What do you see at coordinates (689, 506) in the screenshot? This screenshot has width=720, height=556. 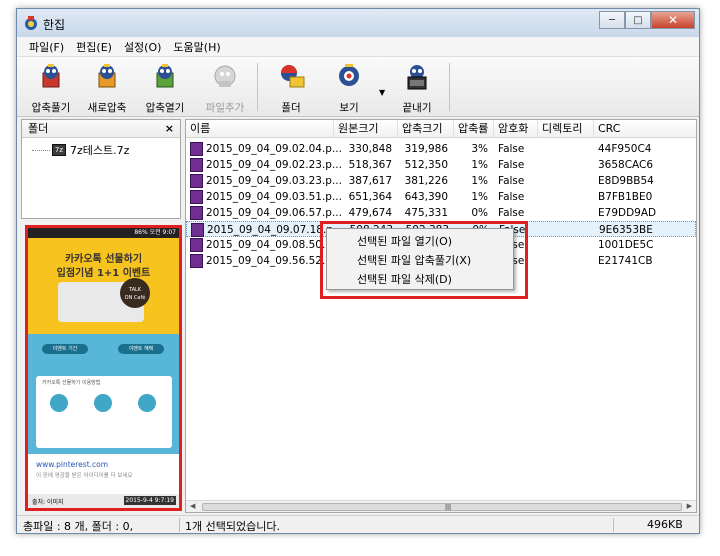 I see `scroll-right-icon: ▶` at bounding box center [689, 506].